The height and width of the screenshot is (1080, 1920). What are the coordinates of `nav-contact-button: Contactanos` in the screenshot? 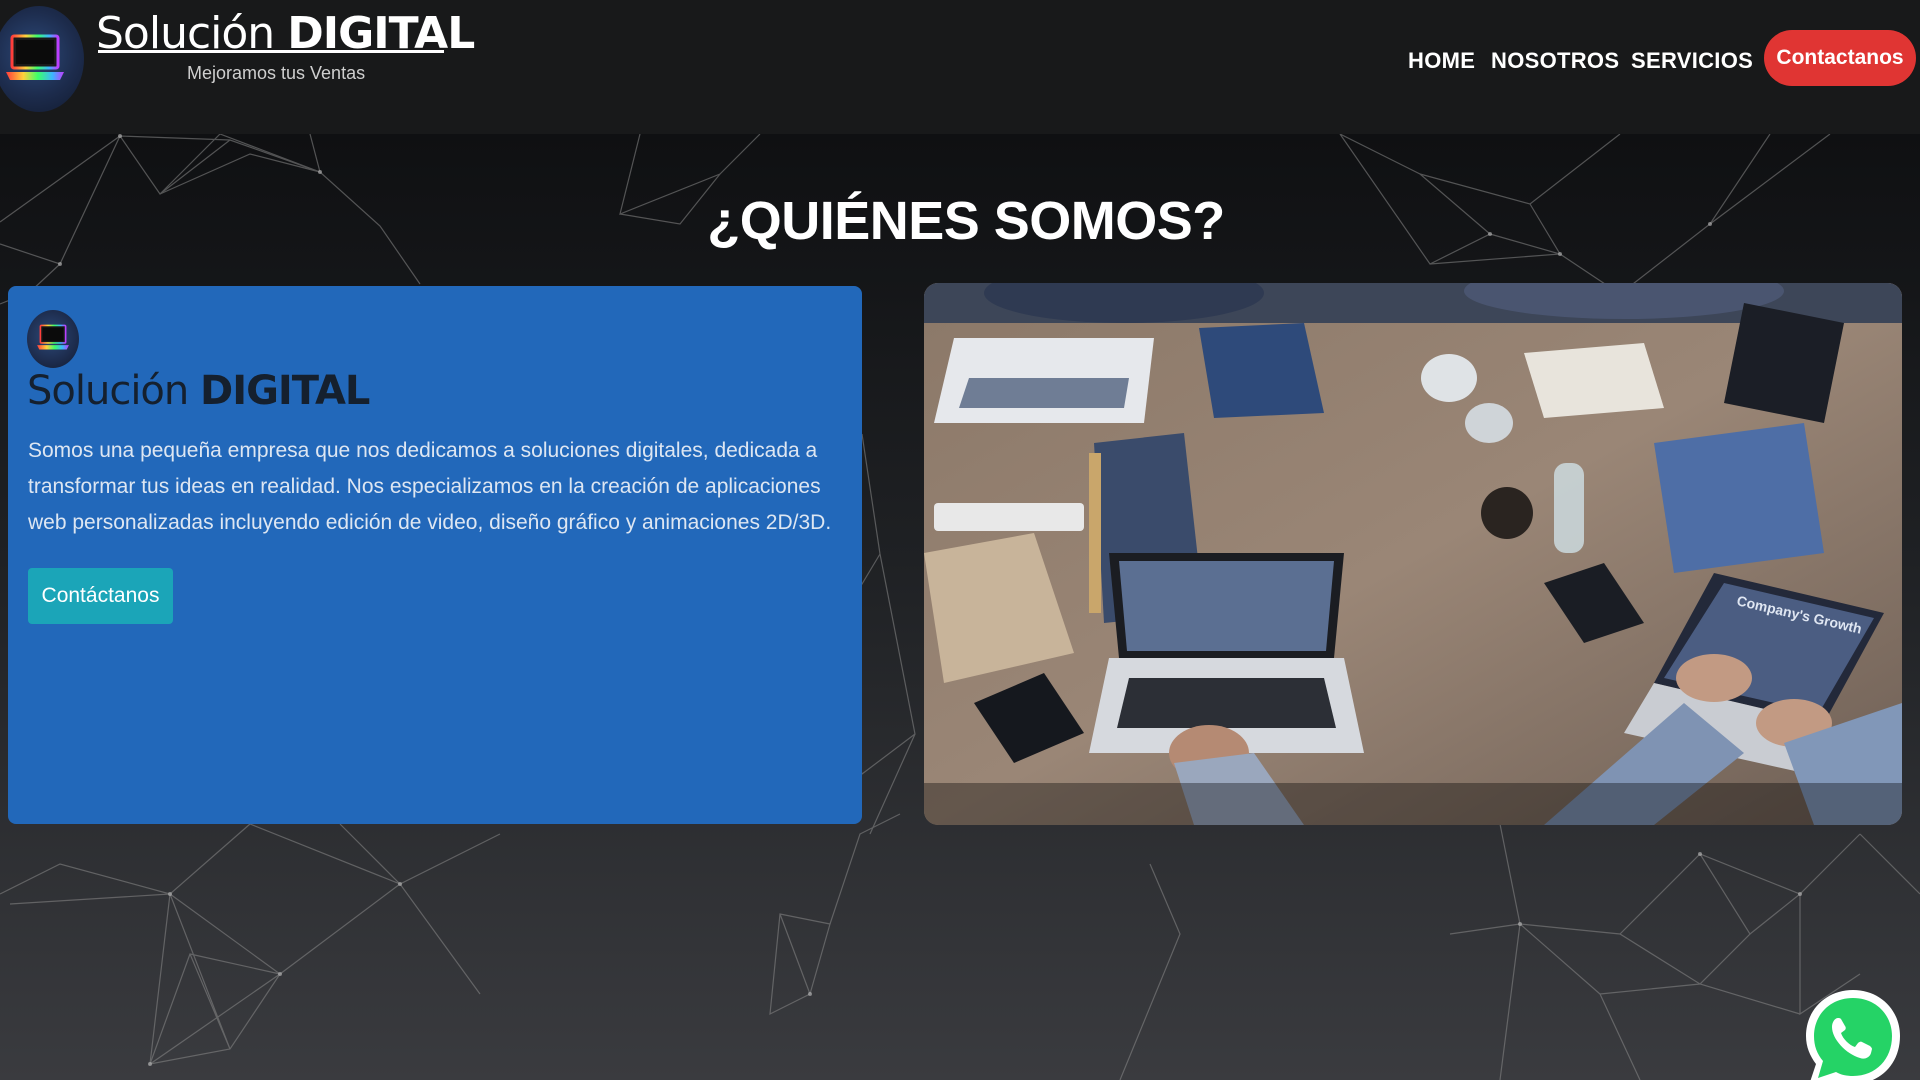 It's located at (1840, 58).